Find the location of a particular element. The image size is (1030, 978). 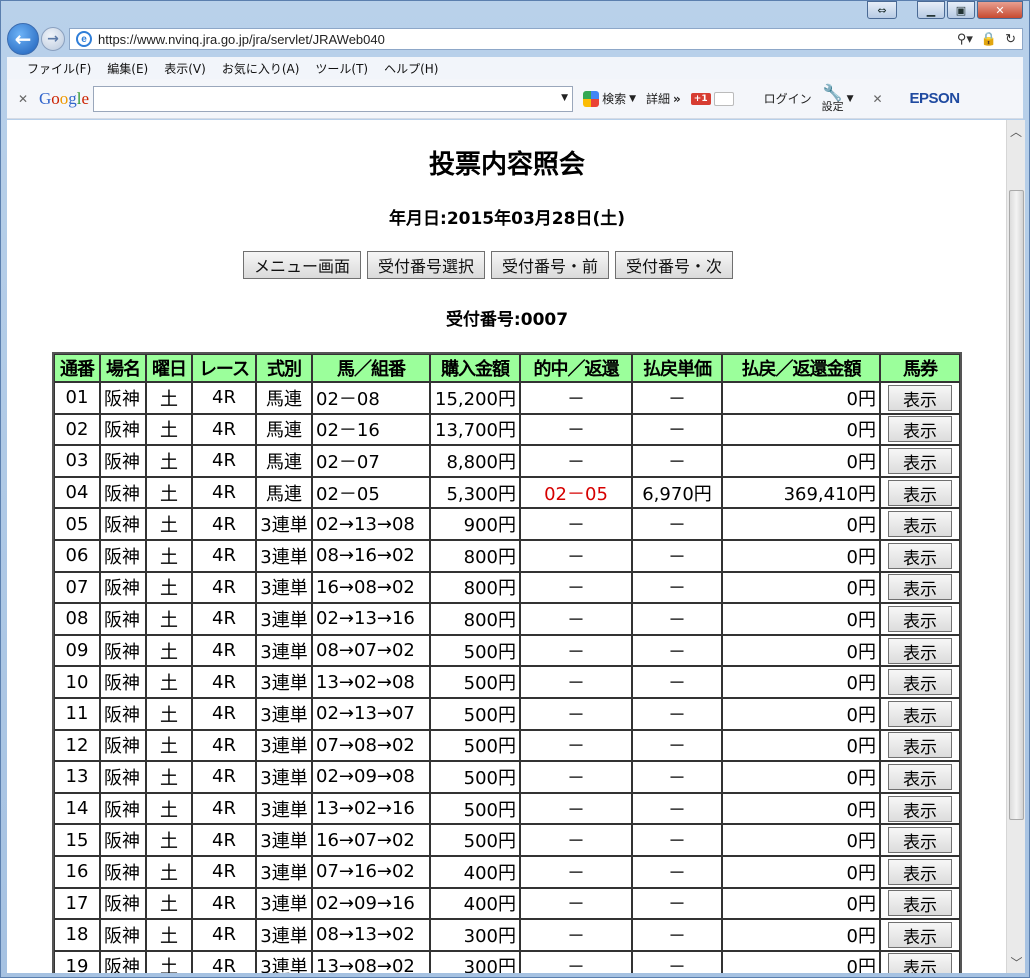

purchase-amount-cell: 8,800円 is located at coordinates (475, 461).